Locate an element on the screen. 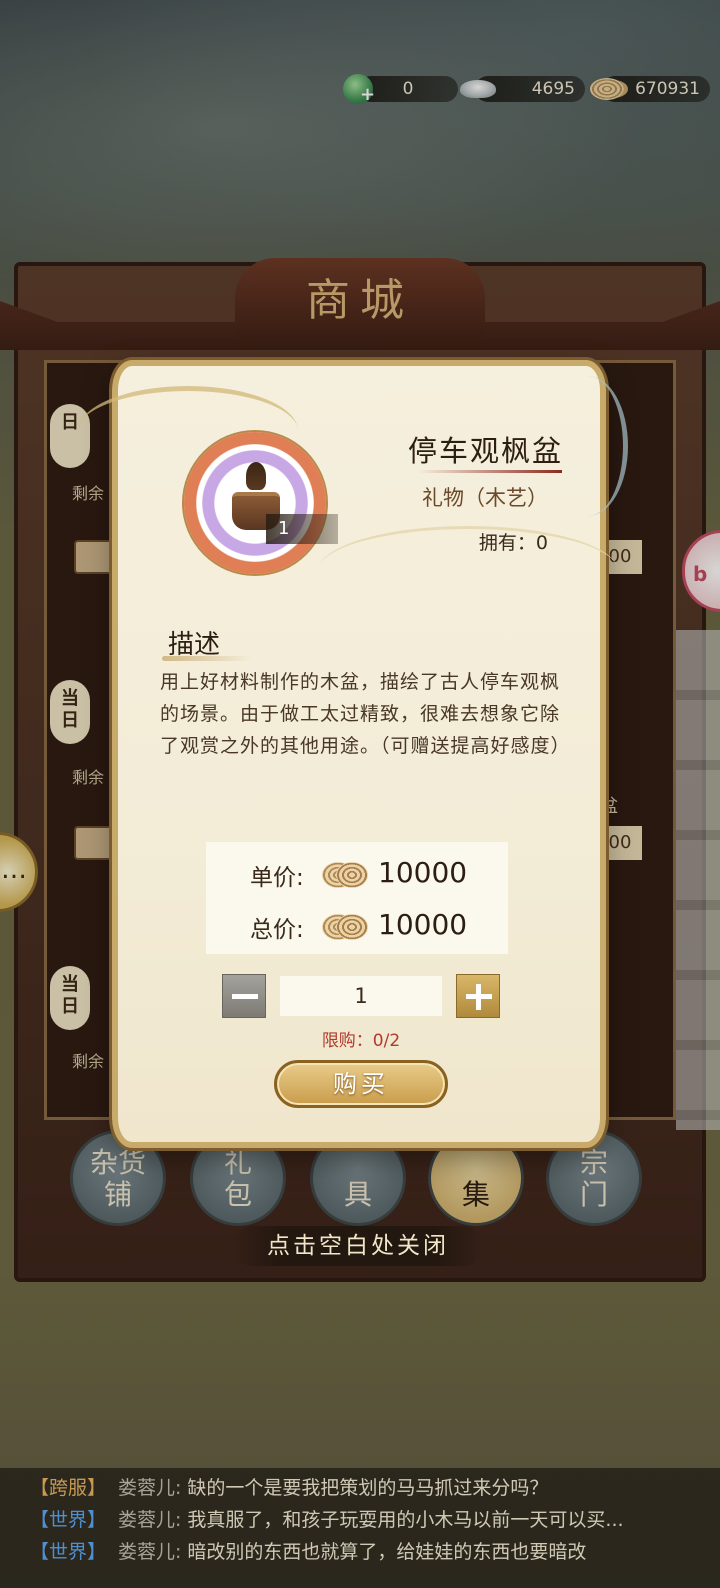 The height and width of the screenshot is (1588, 720). description-underline is located at coordinates (207, 658).